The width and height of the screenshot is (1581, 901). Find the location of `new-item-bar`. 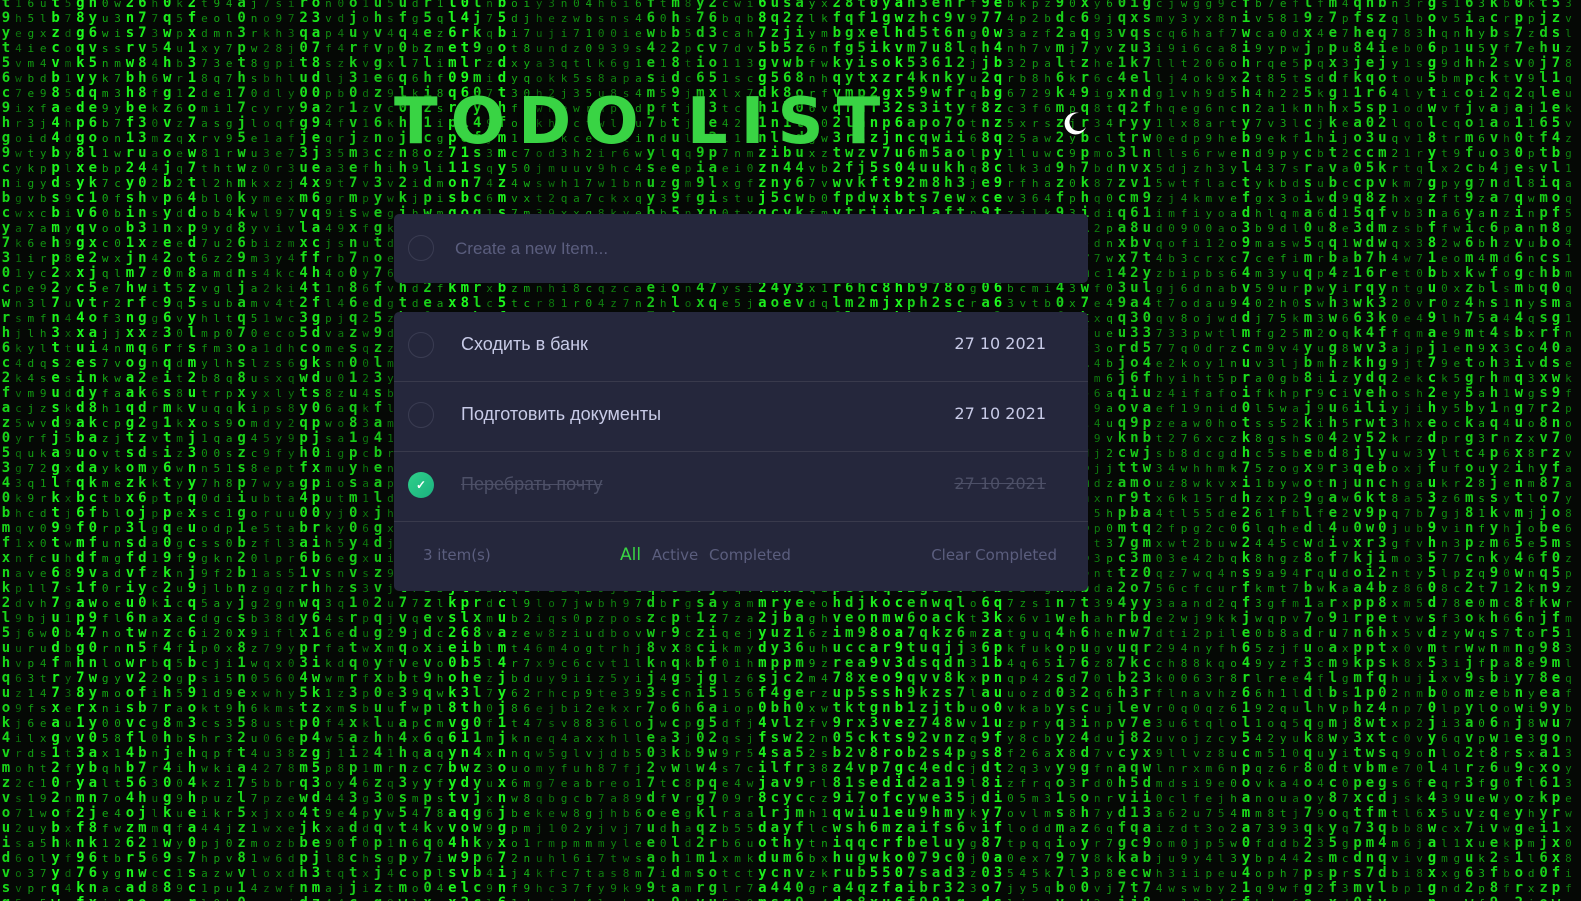

new-item-bar is located at coordinates (741, 248).